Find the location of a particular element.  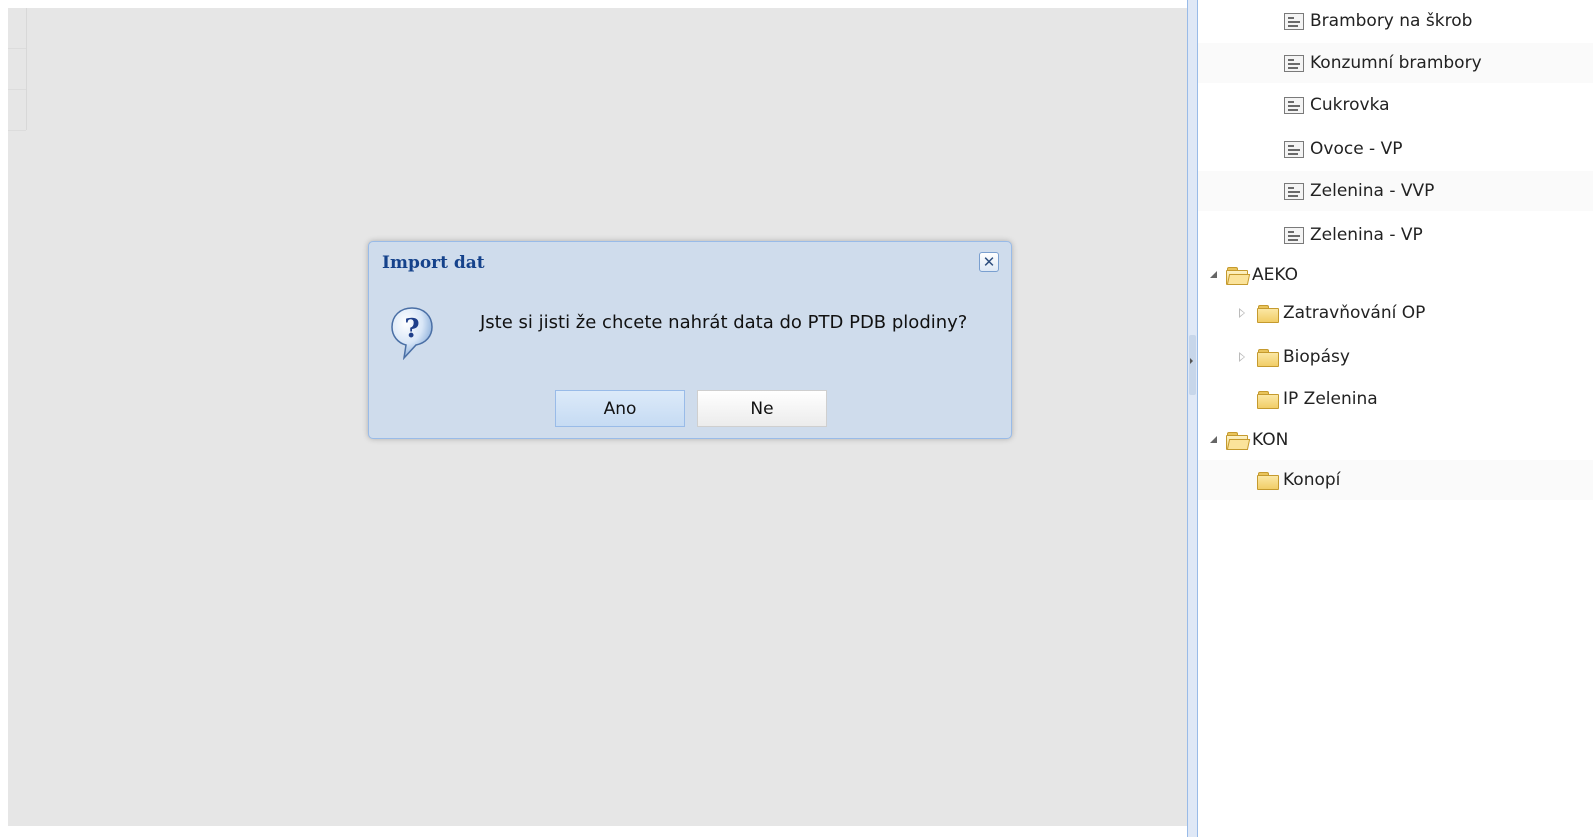

collapse-arrow-icon is located at coordinates (1191, 361).